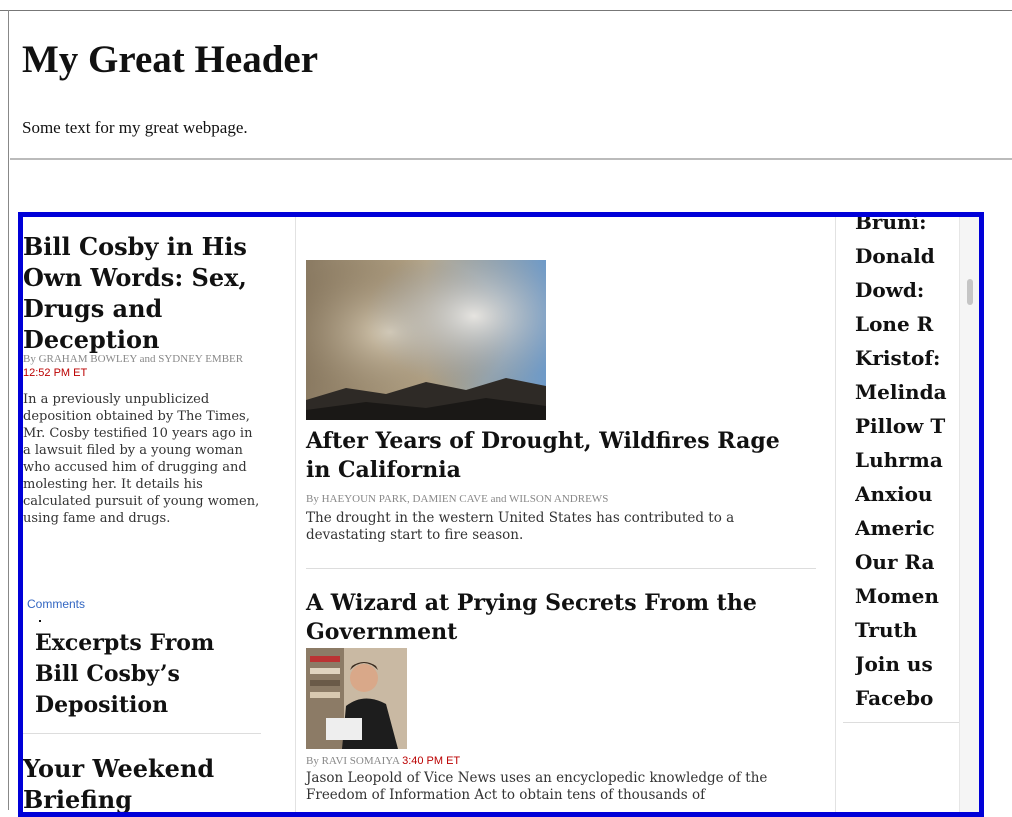  Describe the element at coordinates (909, 290) in the screenshot. I see `opinion-link: Dowd:` at that location.